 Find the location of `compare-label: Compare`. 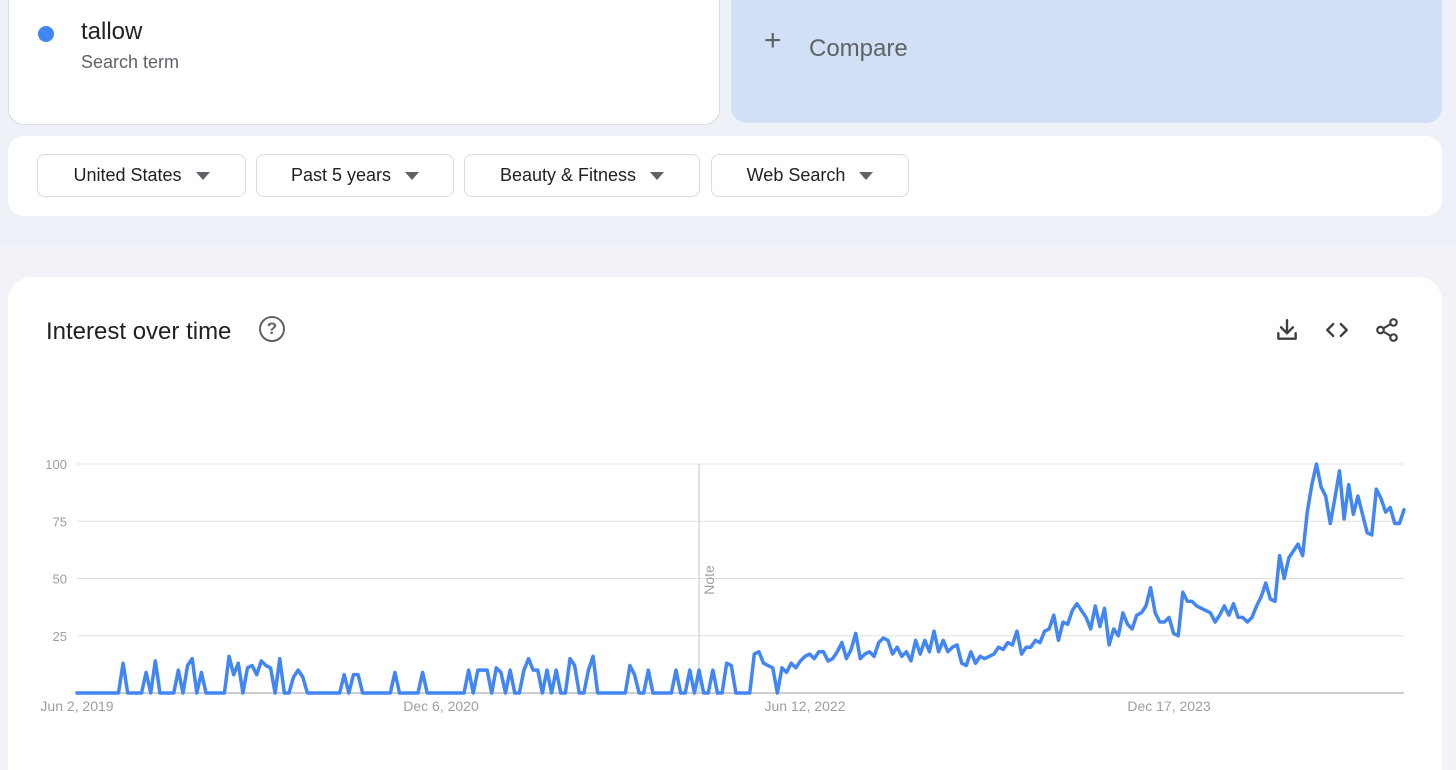

compare-label: Compare is located at coordinates (858, 48).